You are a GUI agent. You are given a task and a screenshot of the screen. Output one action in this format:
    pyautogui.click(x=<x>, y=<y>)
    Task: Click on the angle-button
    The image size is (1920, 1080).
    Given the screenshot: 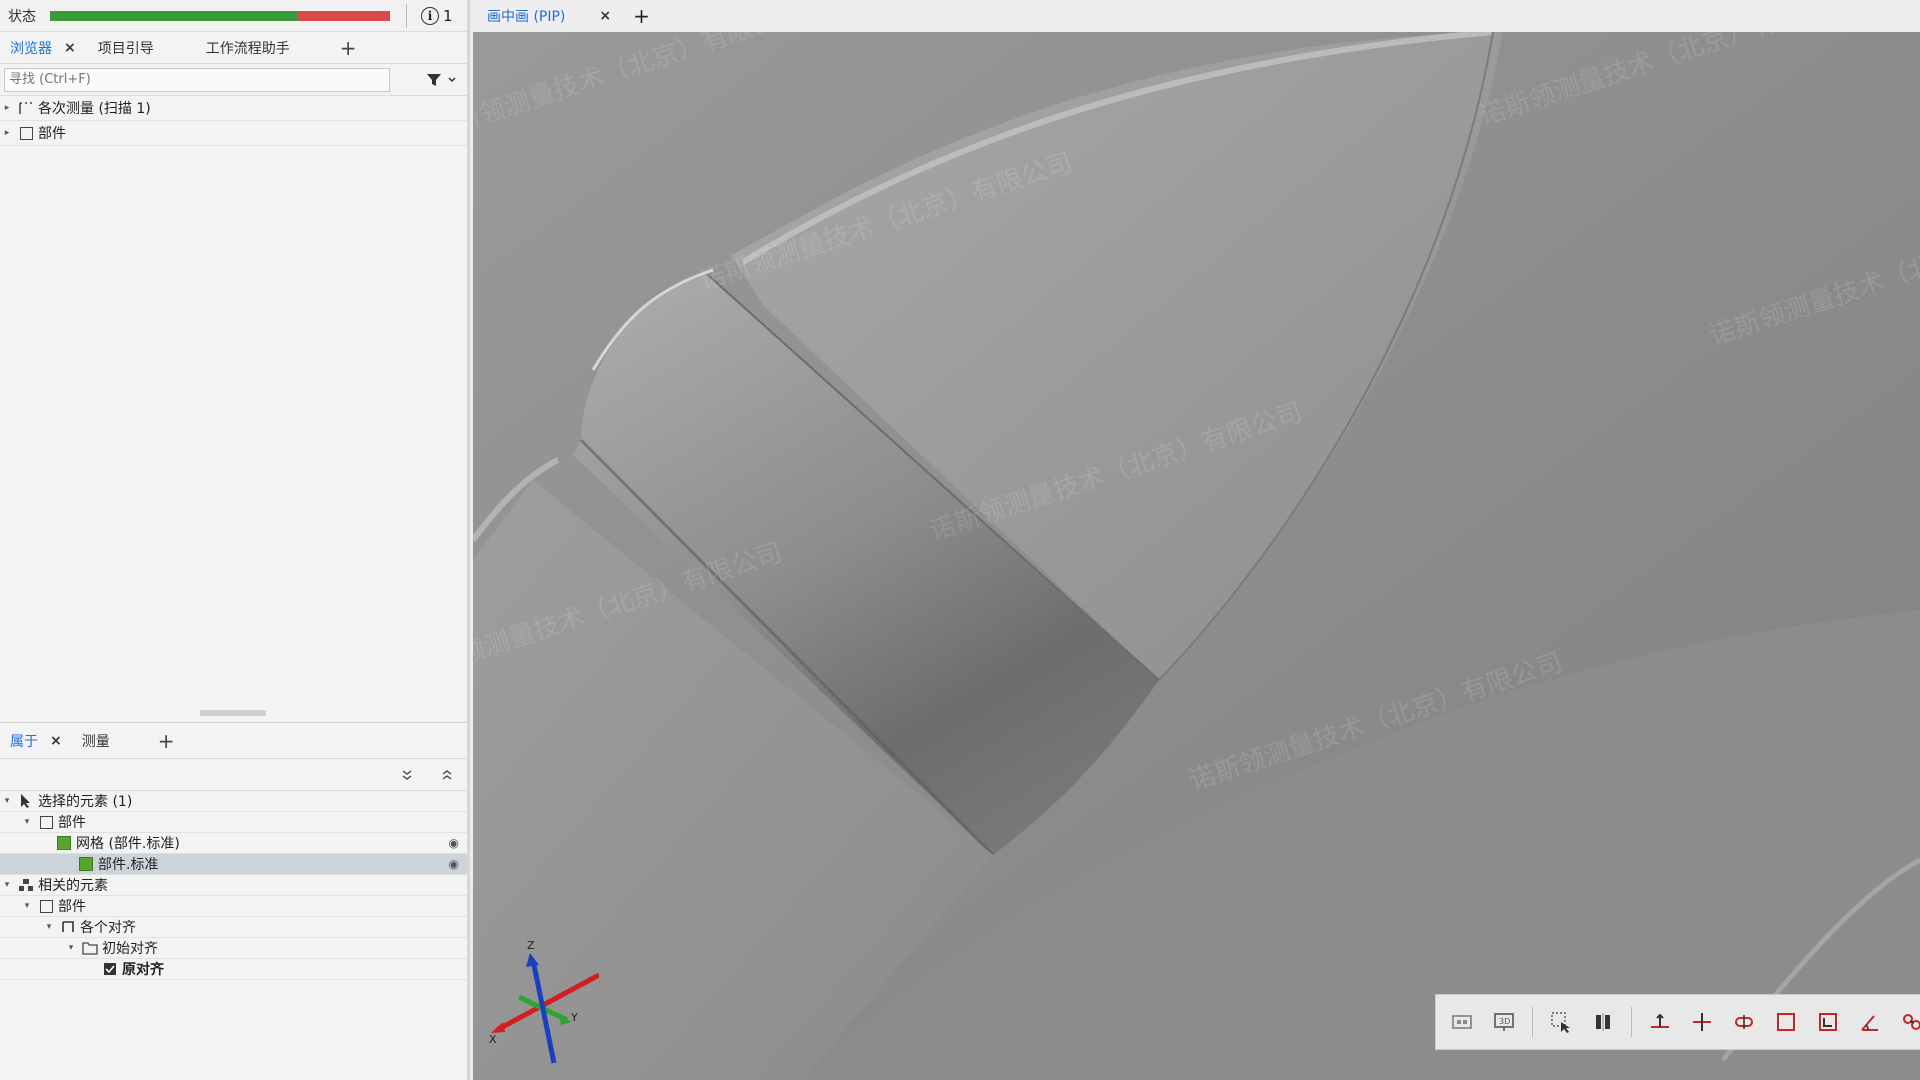 What is the action you would take?
    pyautogui.click(x=1870, y=1022)
    